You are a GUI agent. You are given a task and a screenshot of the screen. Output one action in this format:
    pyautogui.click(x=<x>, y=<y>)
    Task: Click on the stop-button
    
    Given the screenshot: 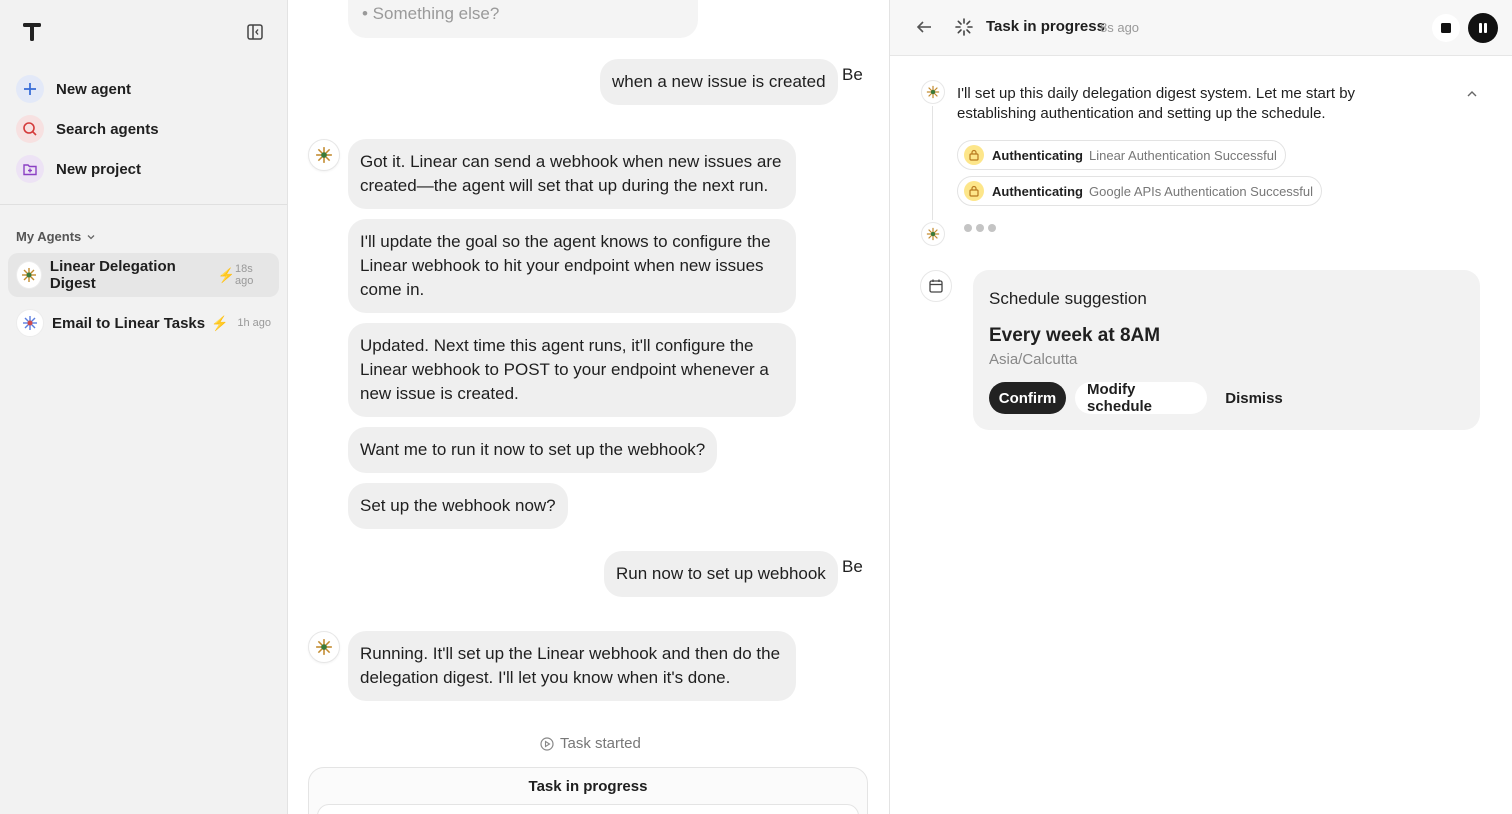 What is the action you would take?
    pyautogui.click(x=1446, y=28)
    